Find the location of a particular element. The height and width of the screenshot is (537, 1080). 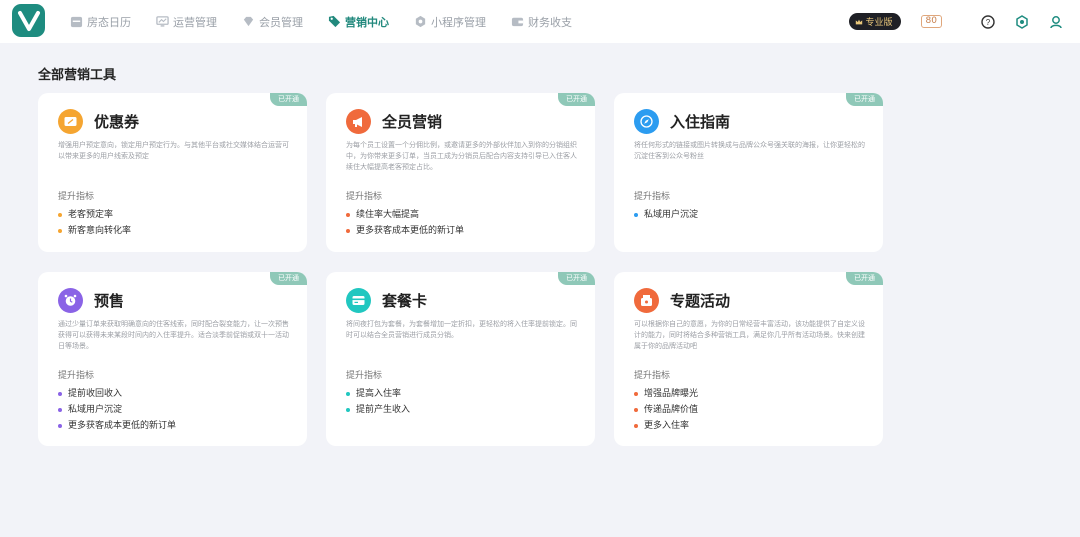

alarm-clock-icon is located at coordinates (70, 300).